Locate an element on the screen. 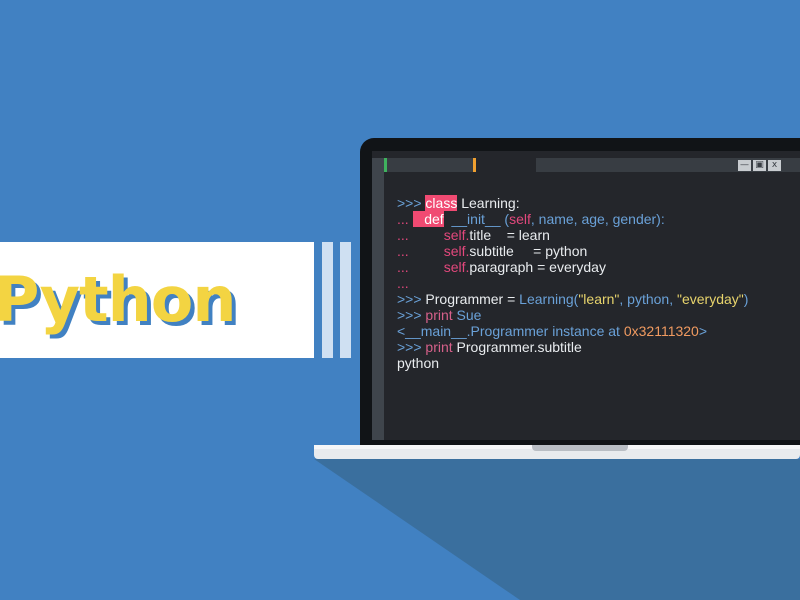  code-token: Sue is located at coordinates (467, 315).